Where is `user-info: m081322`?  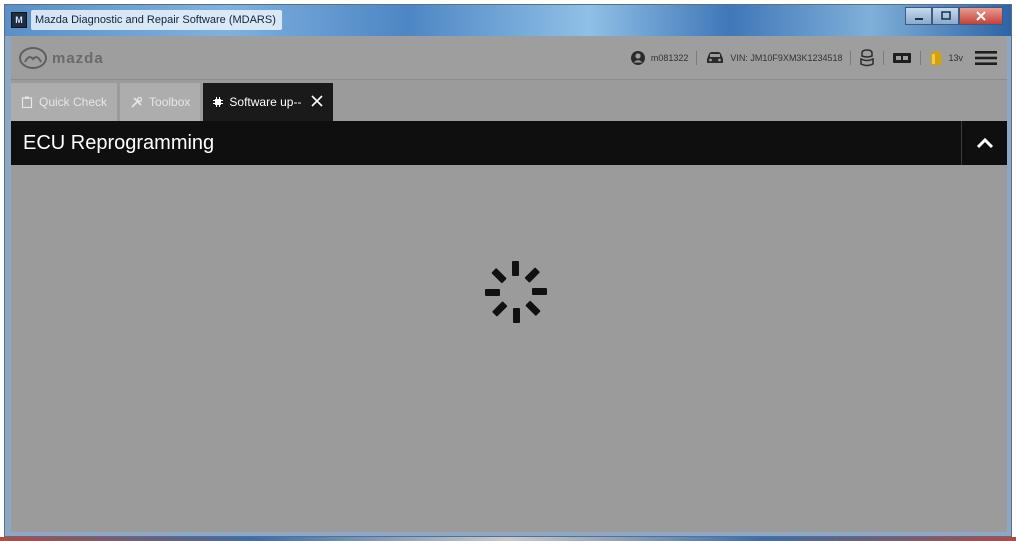 user-info: m081322 is located at coordinates (659, 58).